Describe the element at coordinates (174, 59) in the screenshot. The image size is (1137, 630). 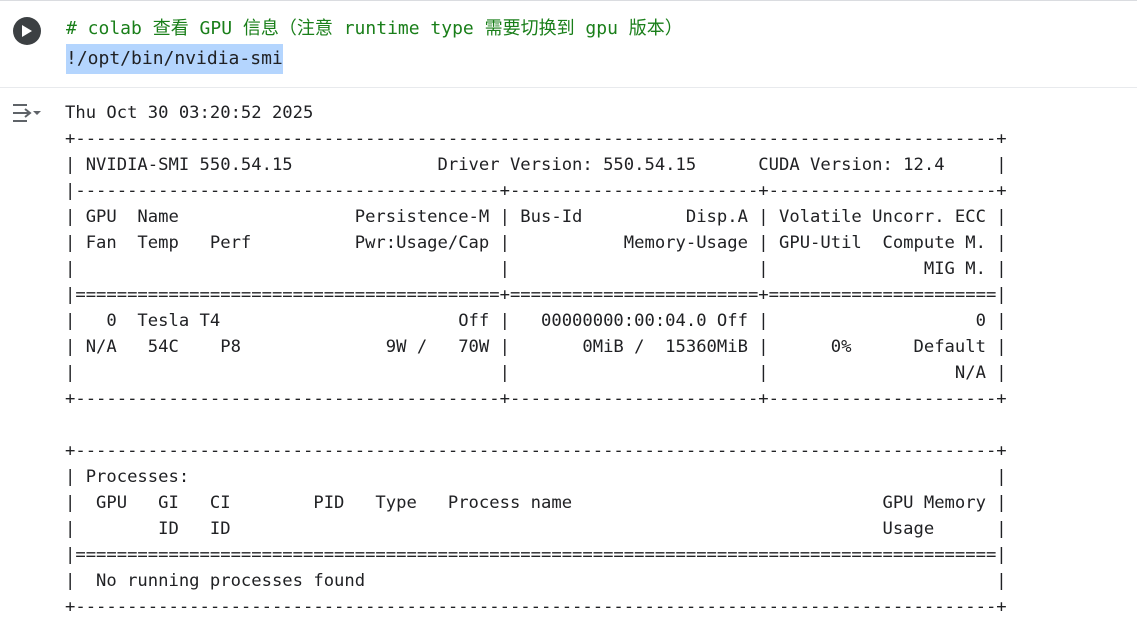
I see `code-command: !/opt/bin/nvidia-smi` at that location.